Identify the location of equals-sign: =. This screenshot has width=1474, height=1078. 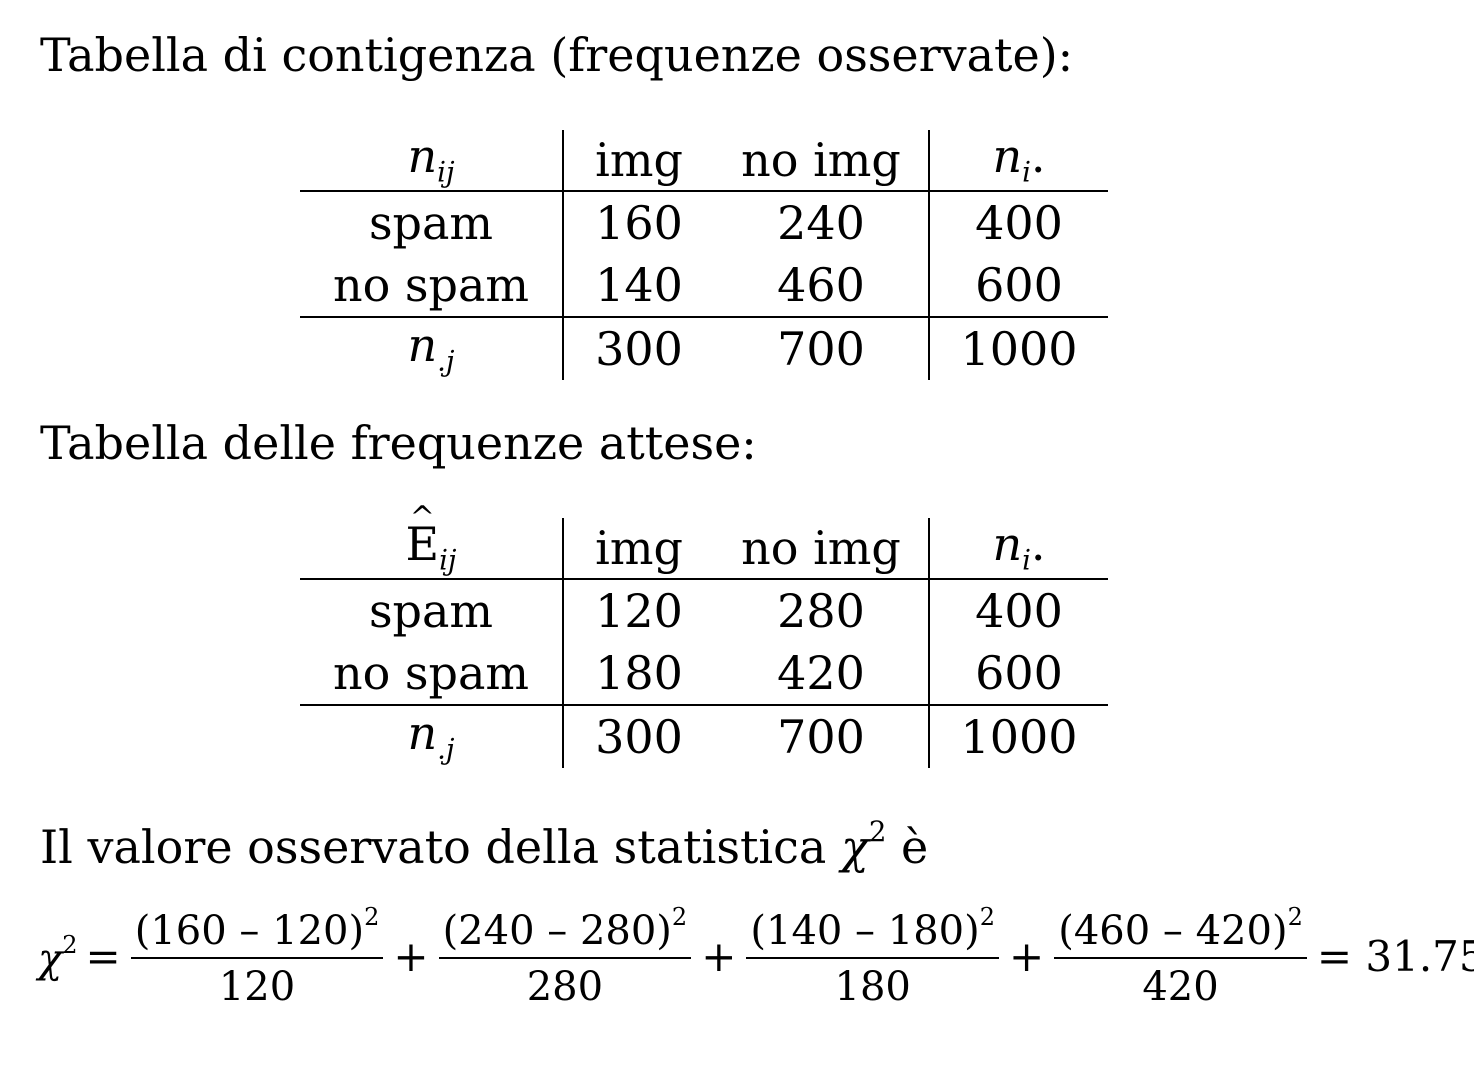
(103, 956).